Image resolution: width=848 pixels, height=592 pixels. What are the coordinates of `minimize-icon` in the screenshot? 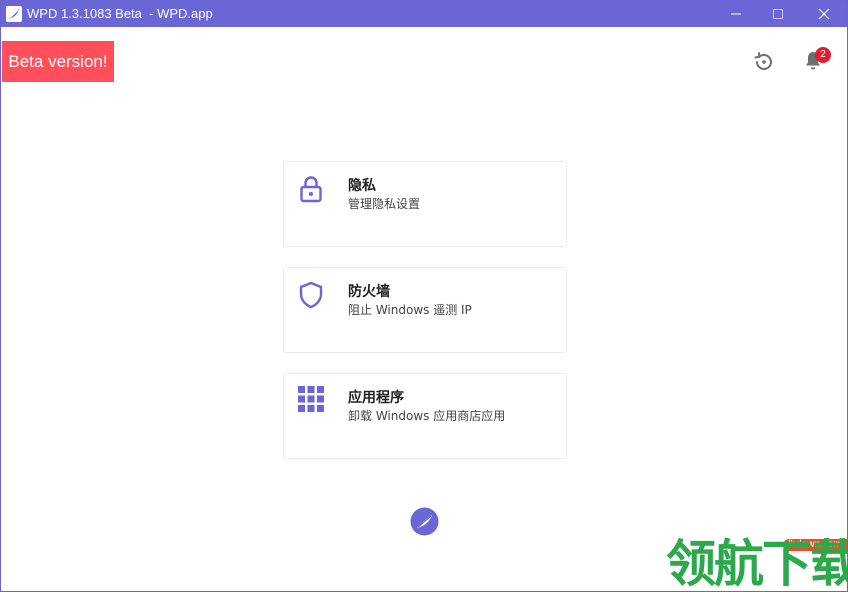 It's located at (736, 14).